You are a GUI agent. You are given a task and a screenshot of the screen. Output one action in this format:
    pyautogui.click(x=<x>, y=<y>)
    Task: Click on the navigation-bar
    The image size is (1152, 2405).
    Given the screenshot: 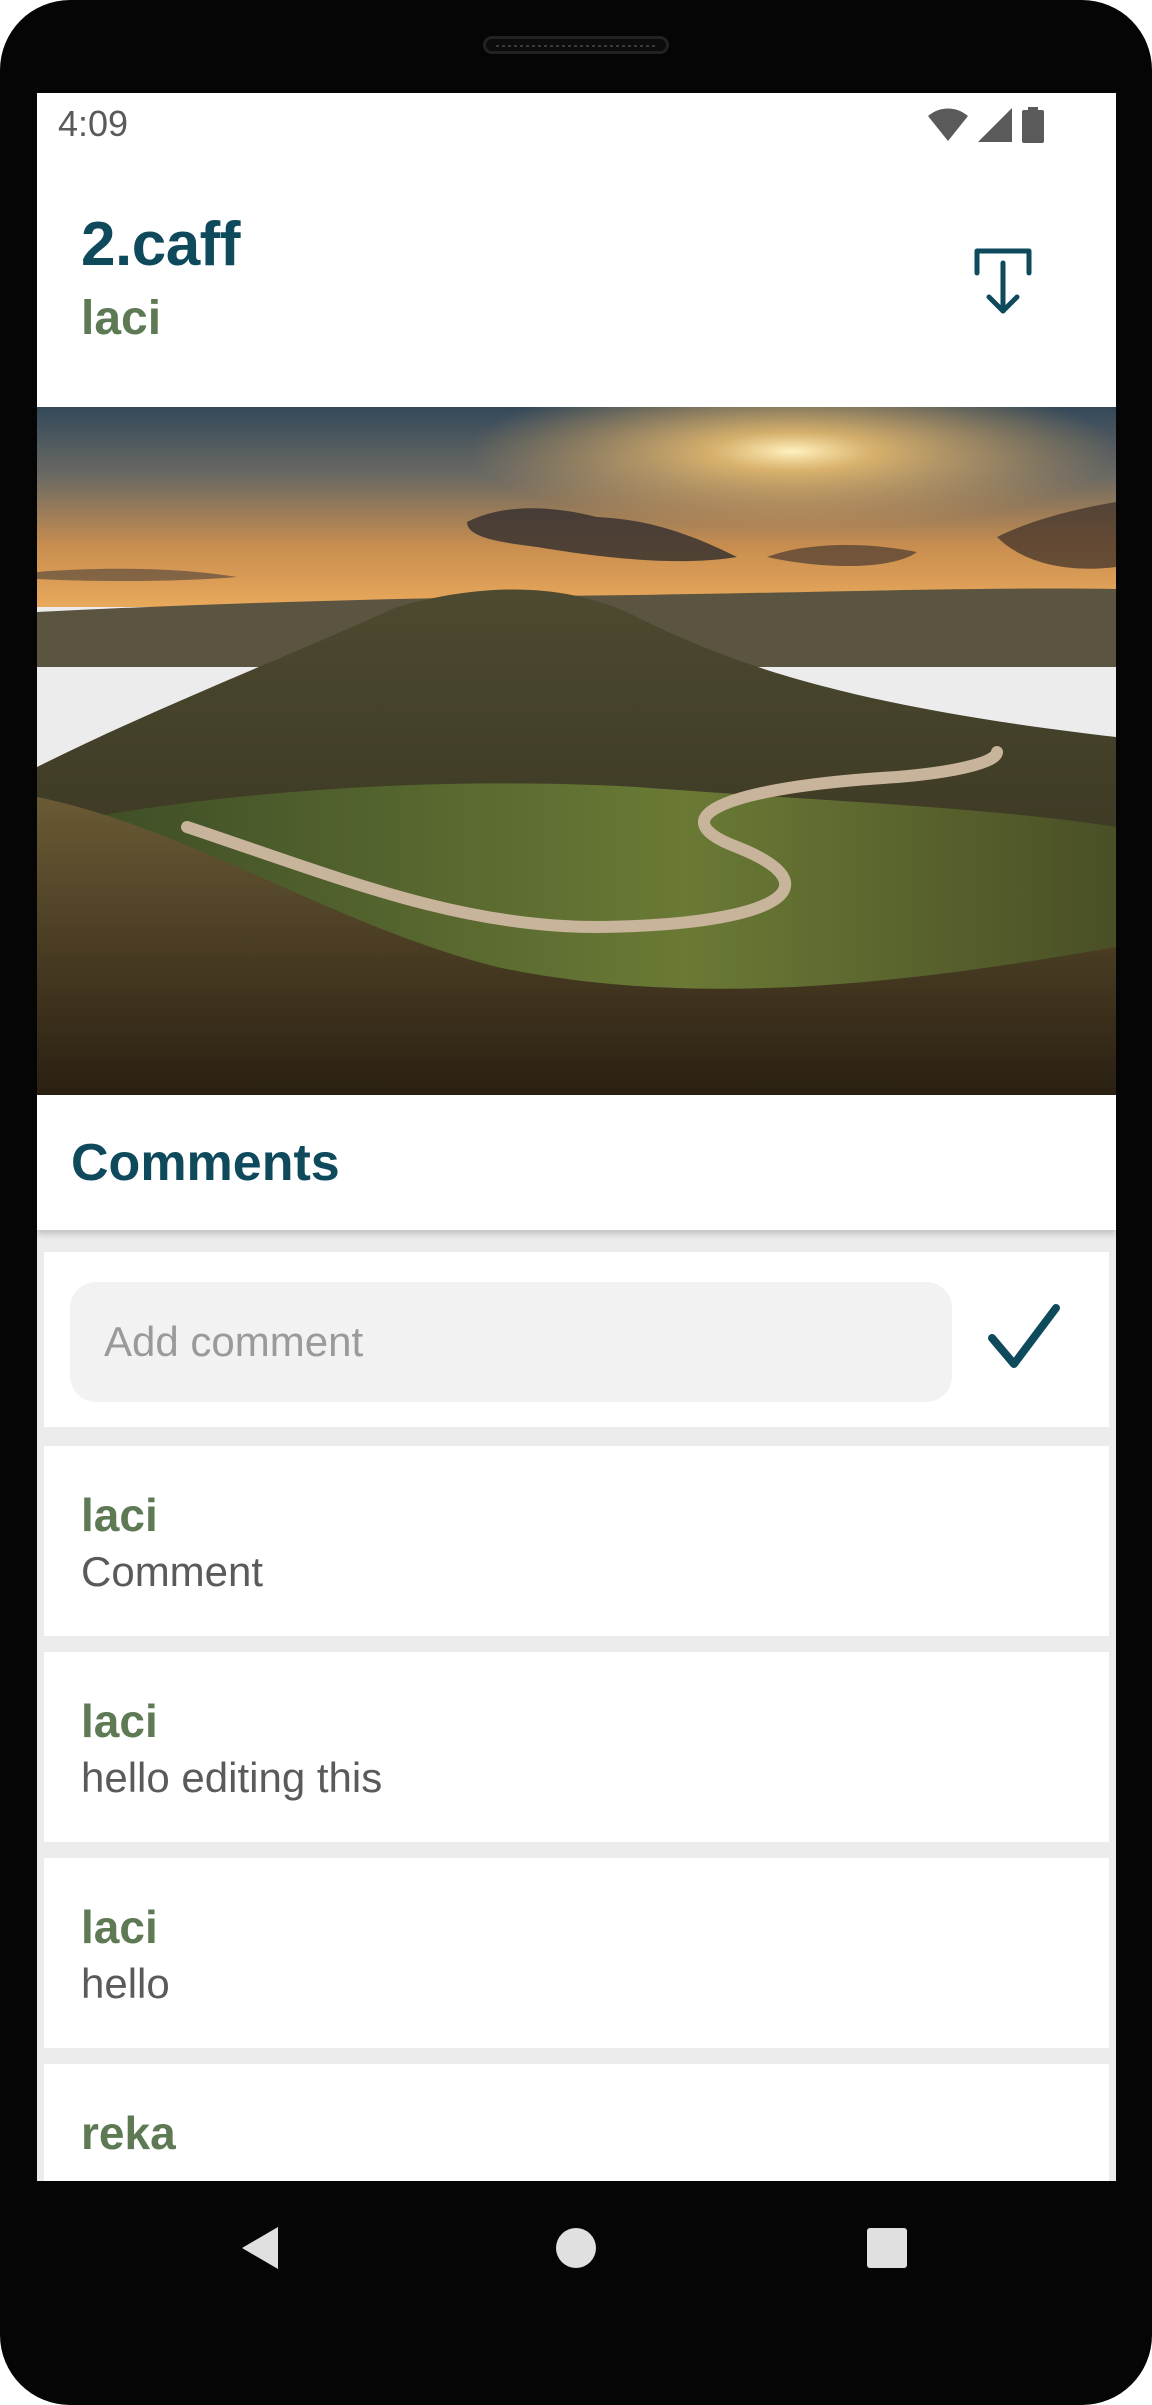 What is the action you would take?
    pyautogui.click(x=576, y=2248)
    